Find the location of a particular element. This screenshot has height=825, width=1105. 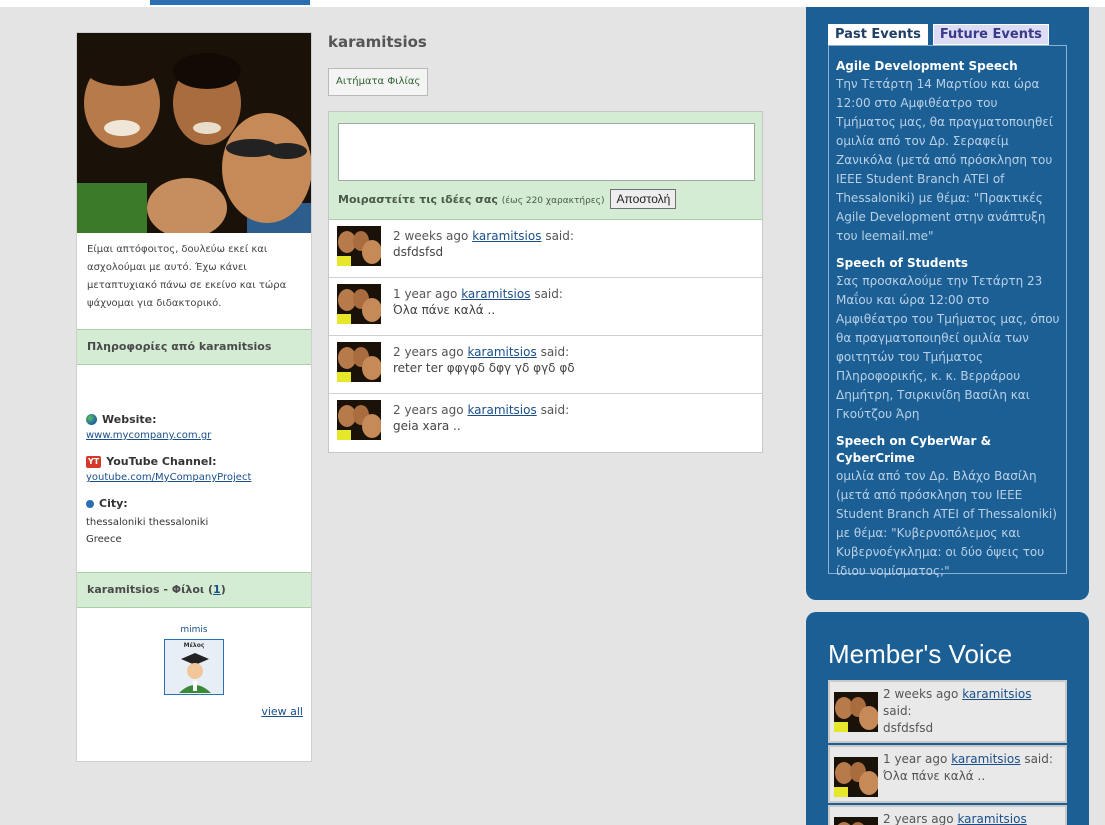

friends-section-header: karamitsios - Φίλοι (1) is located at coordinates (194, 590).